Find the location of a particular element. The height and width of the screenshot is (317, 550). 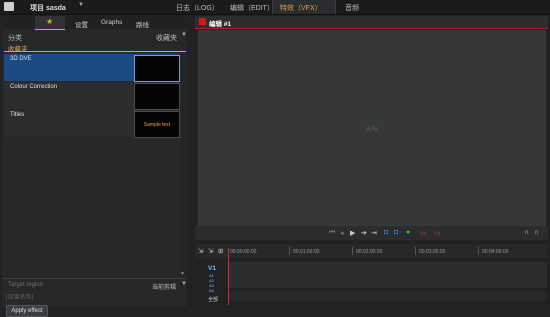

playhead is located at coordinates (228, 276).